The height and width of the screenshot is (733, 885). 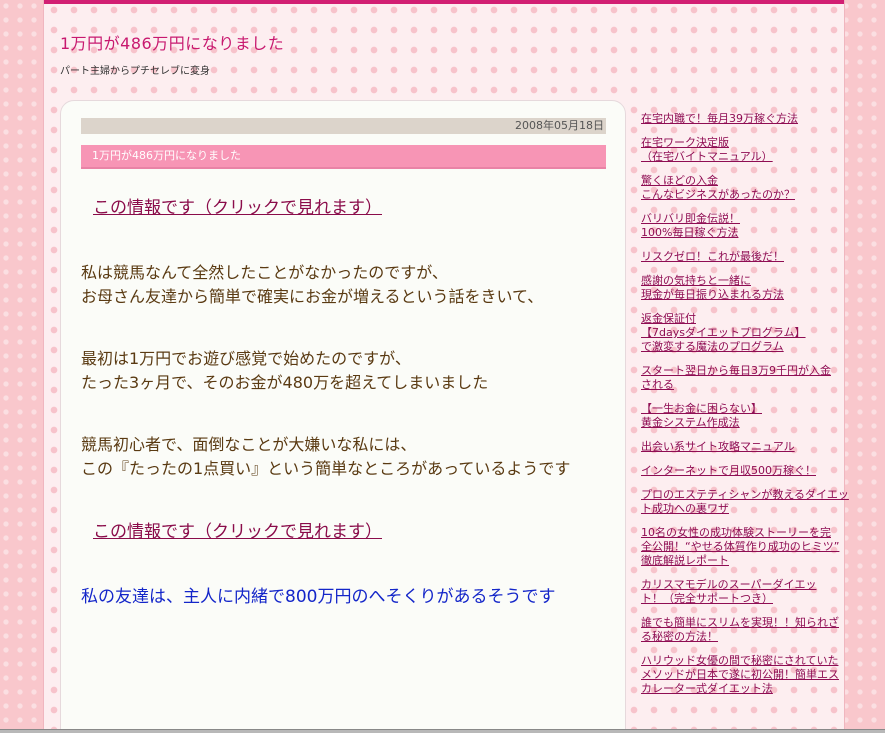 I want to click on sidebar-link: スタート翌日から毎日3万9千円が入金 される, so click(x=746, y=378).